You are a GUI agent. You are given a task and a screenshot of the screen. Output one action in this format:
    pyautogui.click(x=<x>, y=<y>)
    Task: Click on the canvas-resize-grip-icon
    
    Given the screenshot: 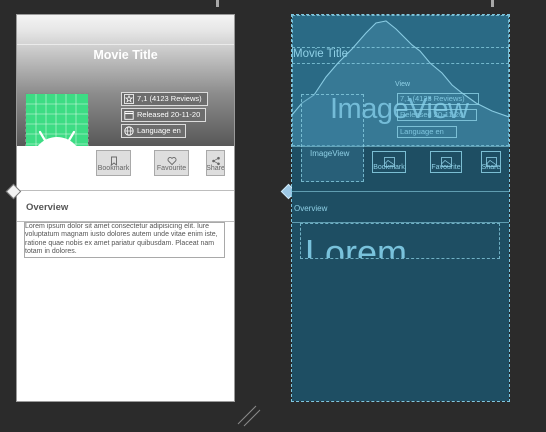 What is the action you would take?
    pyautogui.click(x=249, y=415)
    